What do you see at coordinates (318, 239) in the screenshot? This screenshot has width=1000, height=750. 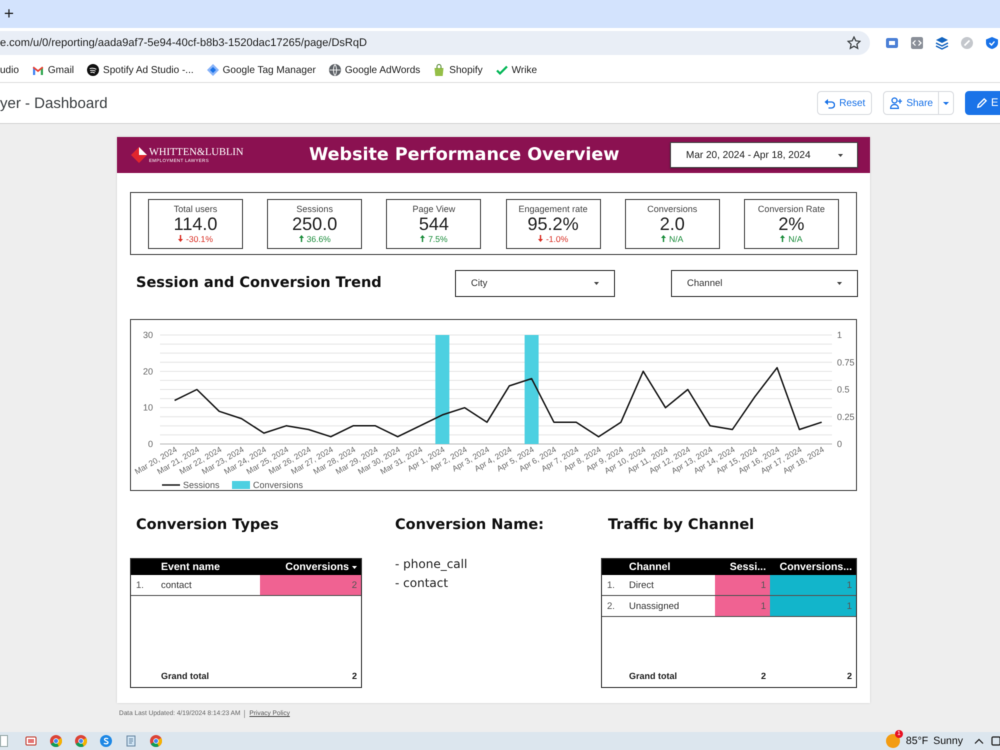 I see `change-text: 36.6%` at bounding box center [318, 239].